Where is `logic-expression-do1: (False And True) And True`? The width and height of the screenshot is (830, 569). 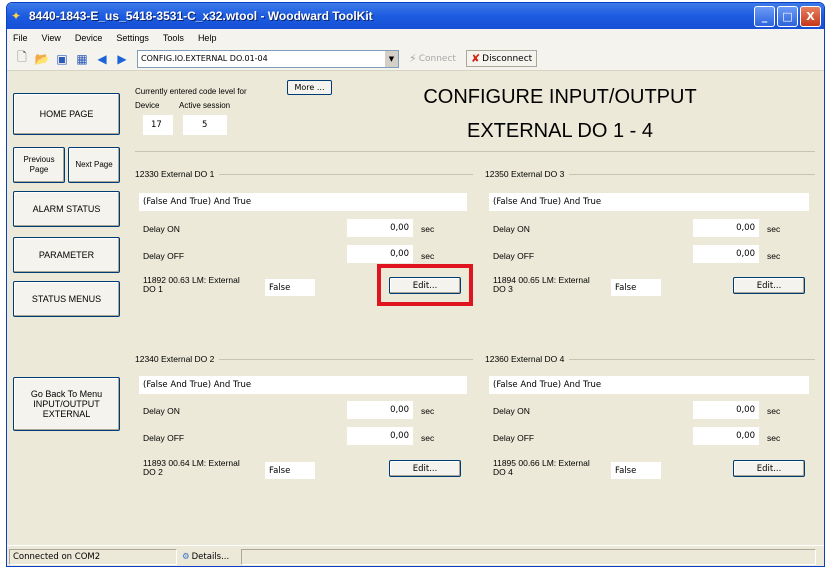
logic-expression-do1: (False And True) And True is located at coordinates (303, 202).